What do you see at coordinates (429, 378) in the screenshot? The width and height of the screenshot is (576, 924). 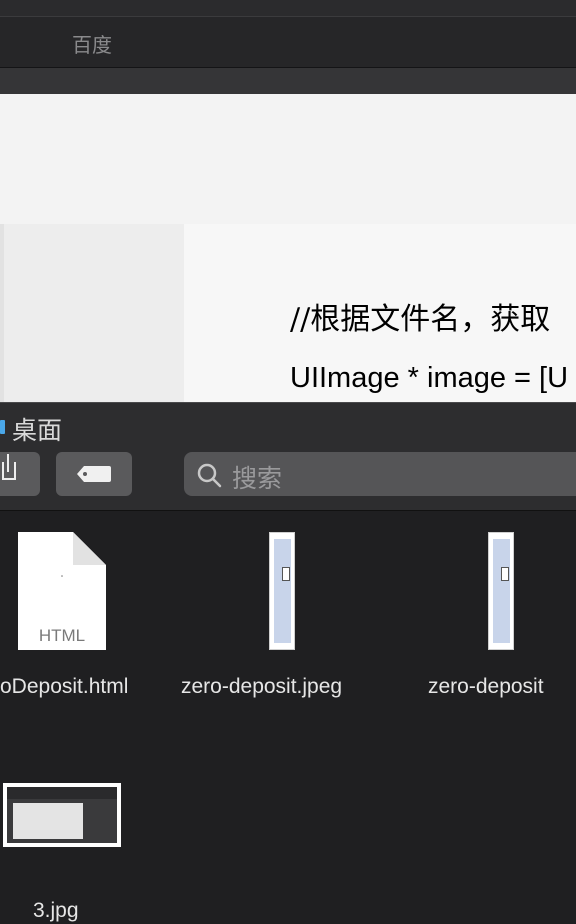 I see `code-statement-line: UIImage * image = [U` at bounding box center [429, 378].